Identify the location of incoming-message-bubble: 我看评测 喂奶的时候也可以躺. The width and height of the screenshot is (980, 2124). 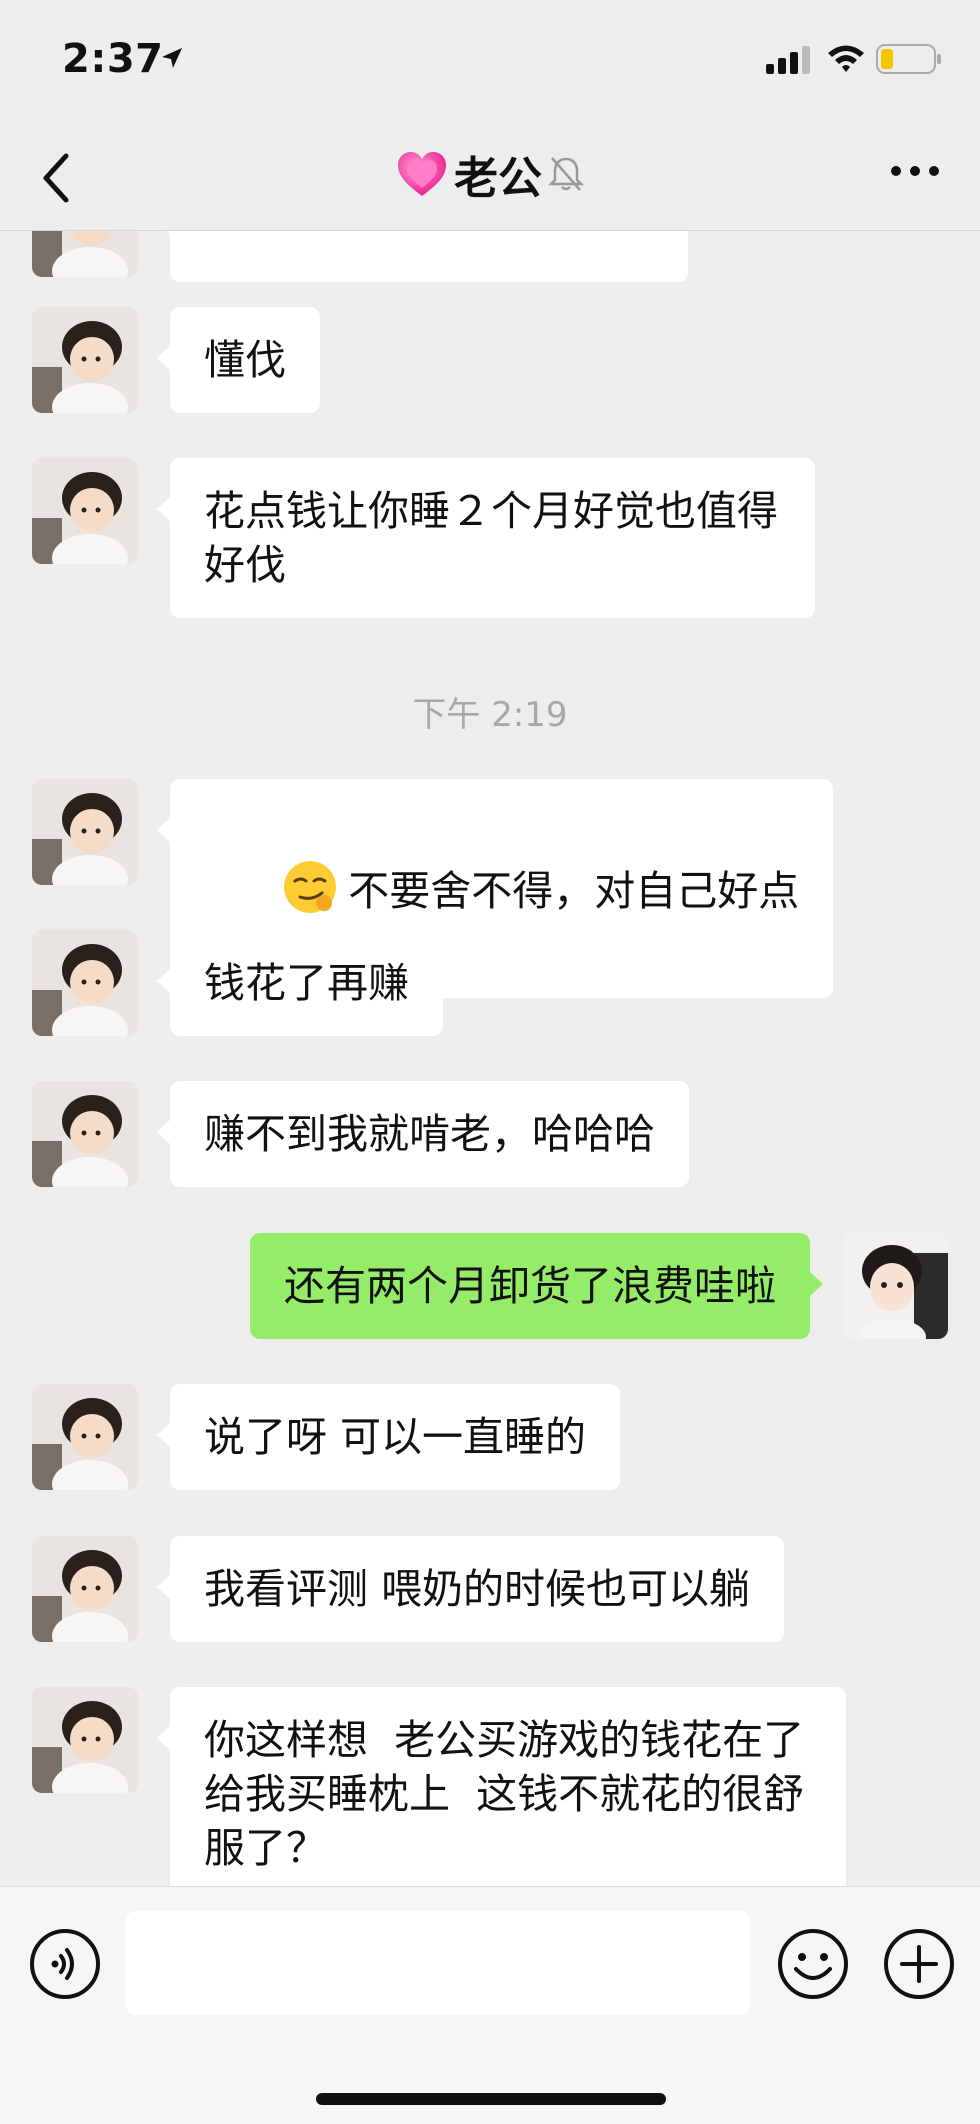
(470, 1589).